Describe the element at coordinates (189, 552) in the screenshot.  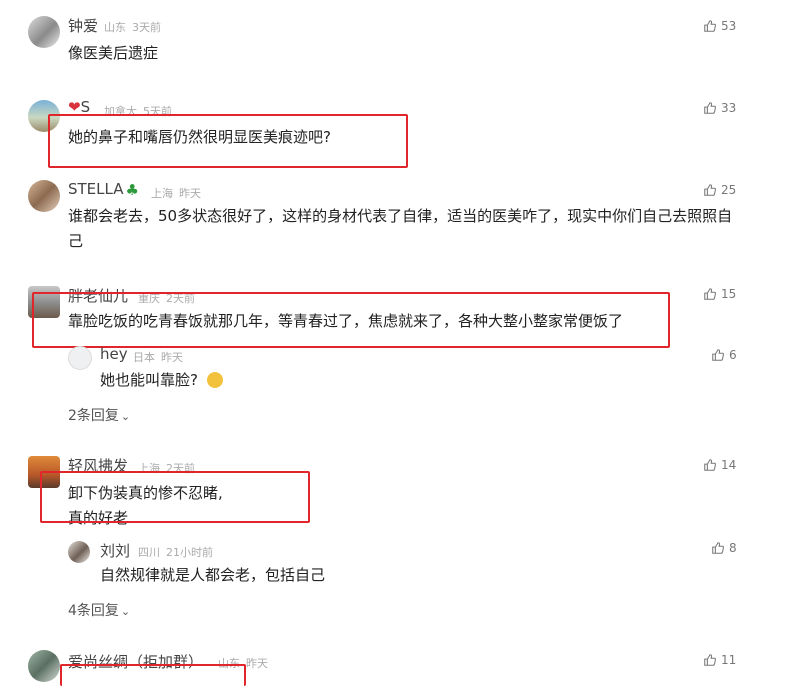
I see `reply-time: 21小时前` at that location.